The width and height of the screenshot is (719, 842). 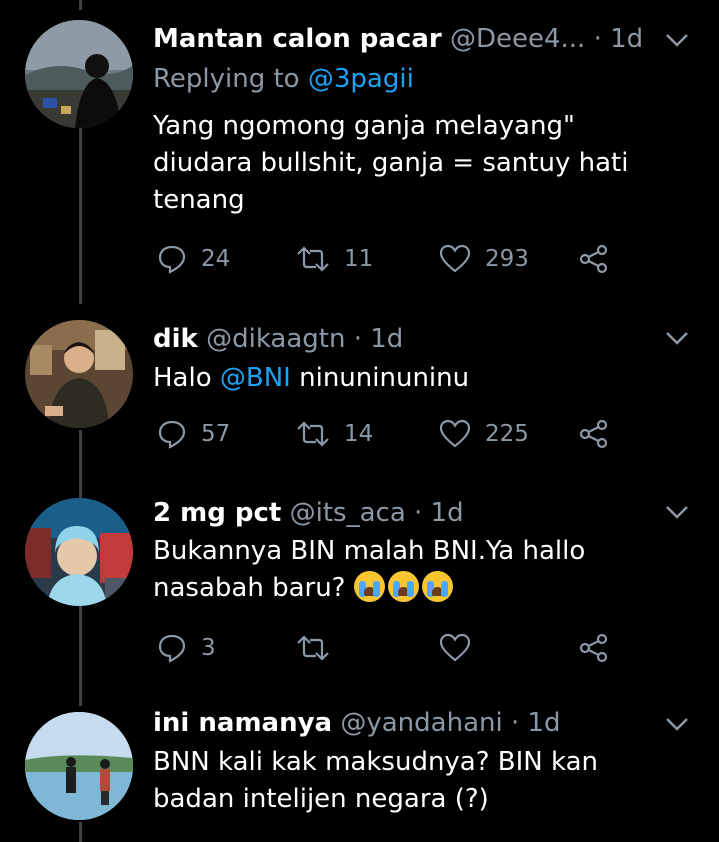 I want to click on tweet-text-segment: ninuninuninu, so click(x=380, y=378).